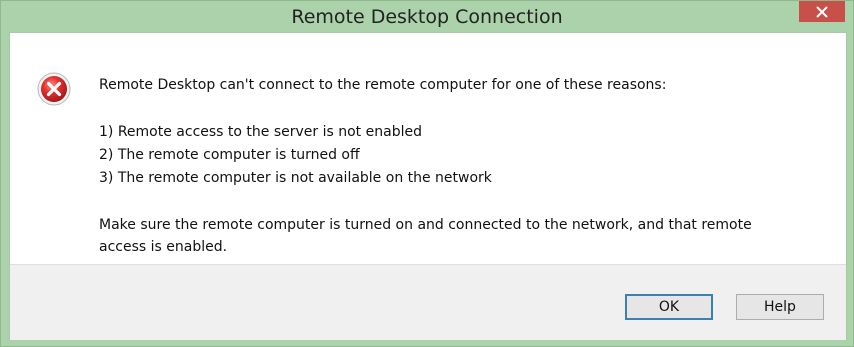 The width and height of the screenshot is (854, 347). I want to click on title-bar: Remote Desktop Connection, so click(427, 16).